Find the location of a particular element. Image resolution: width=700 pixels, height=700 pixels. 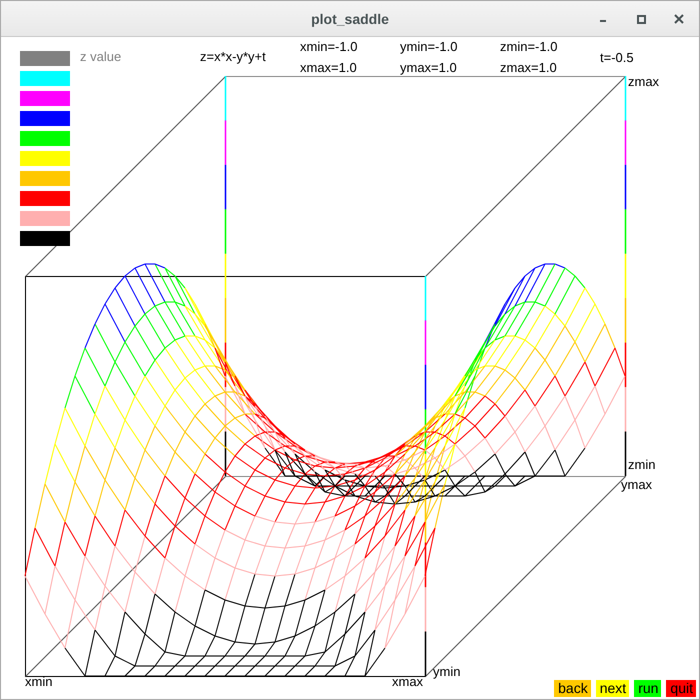

legend-label: z value is located at coordinates (101, 56).